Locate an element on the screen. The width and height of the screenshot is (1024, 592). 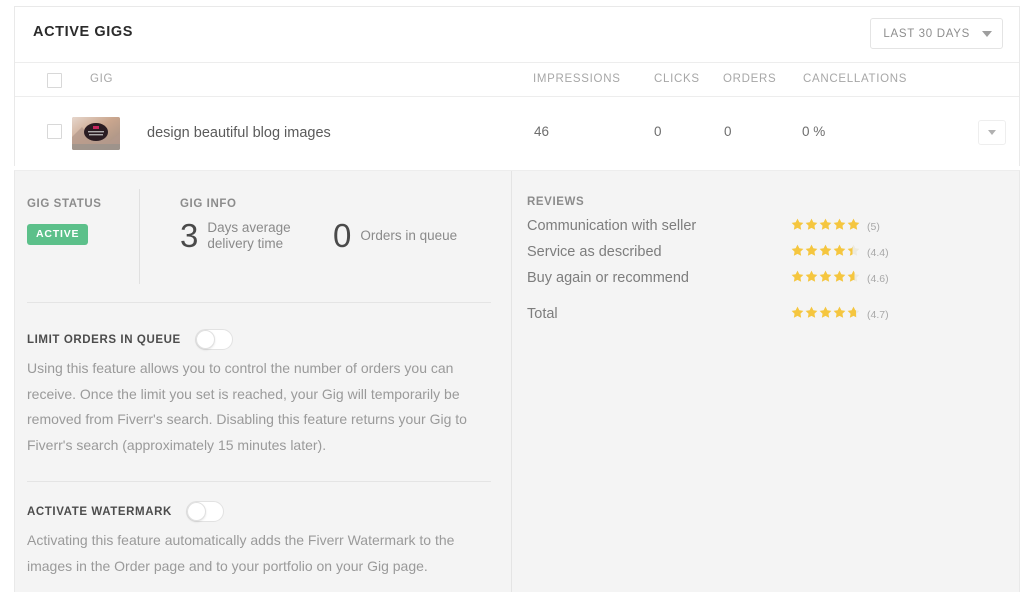
watermark-setting: ACTIVATE WATERMARK is located at coordinates (125, 511).